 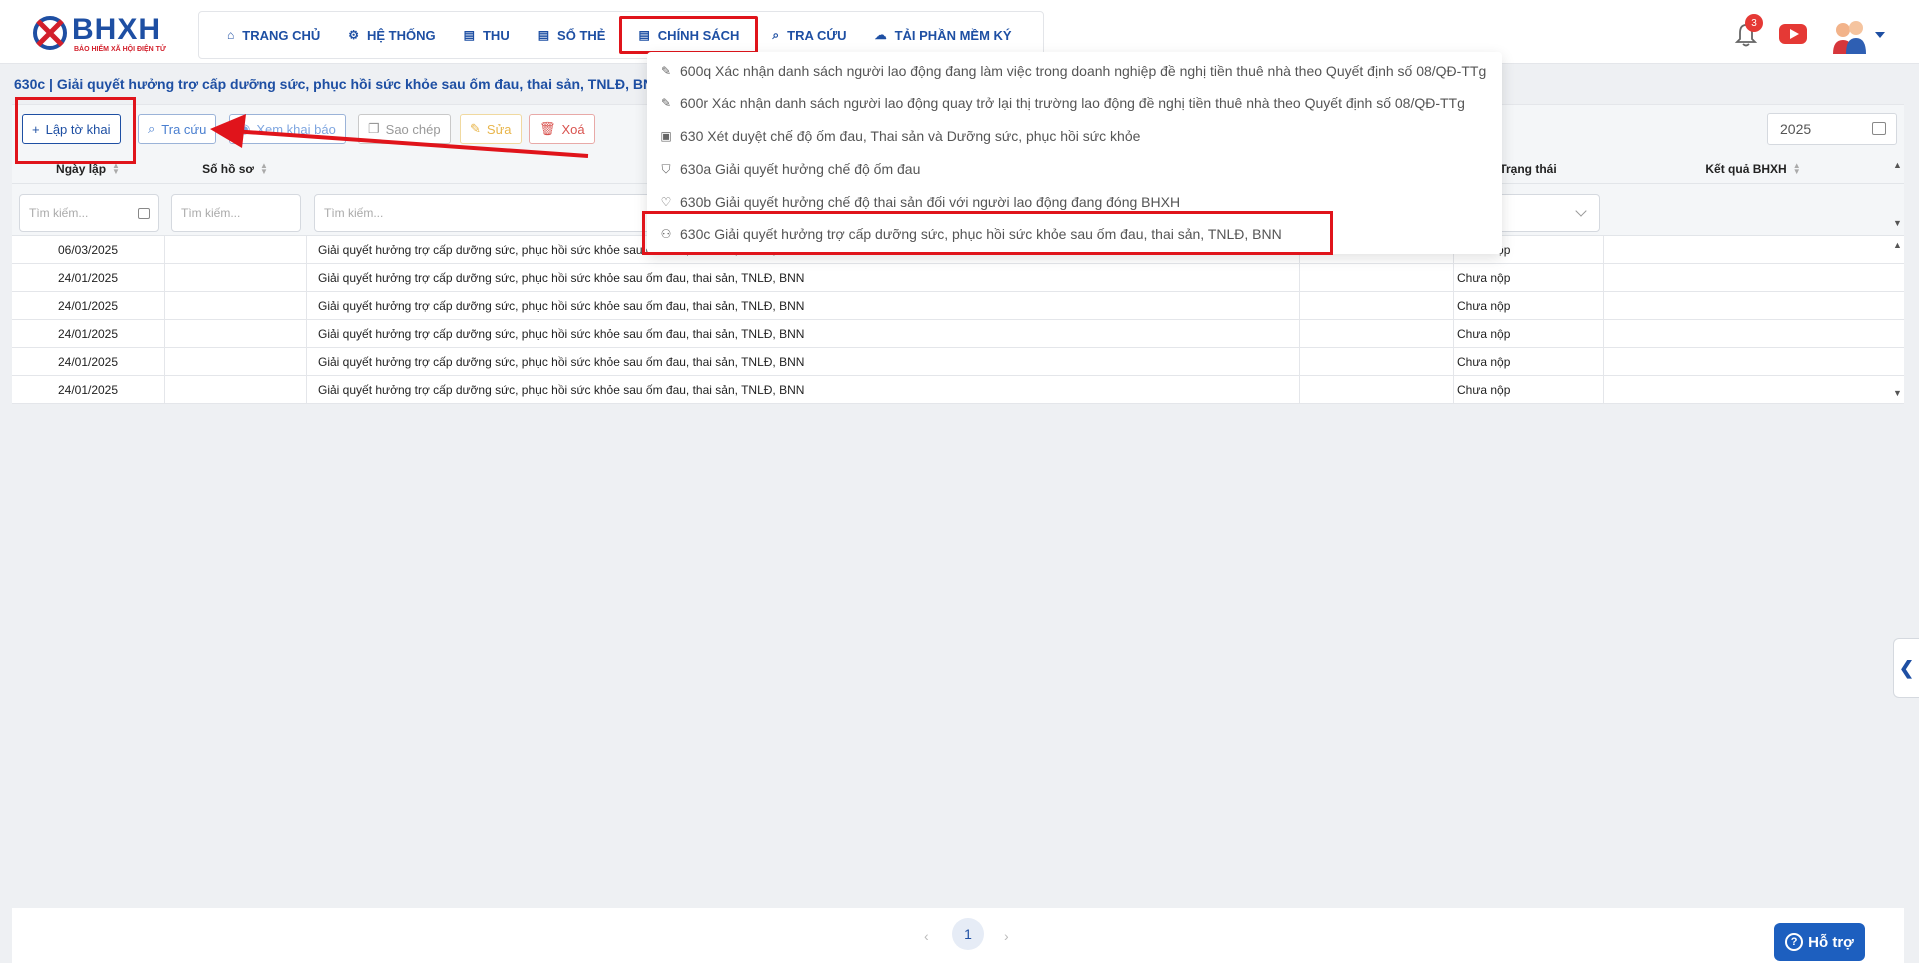 I want to click on nav-label: TẢI PHẦN MỀM KÝ, so click(x=953, y=35).